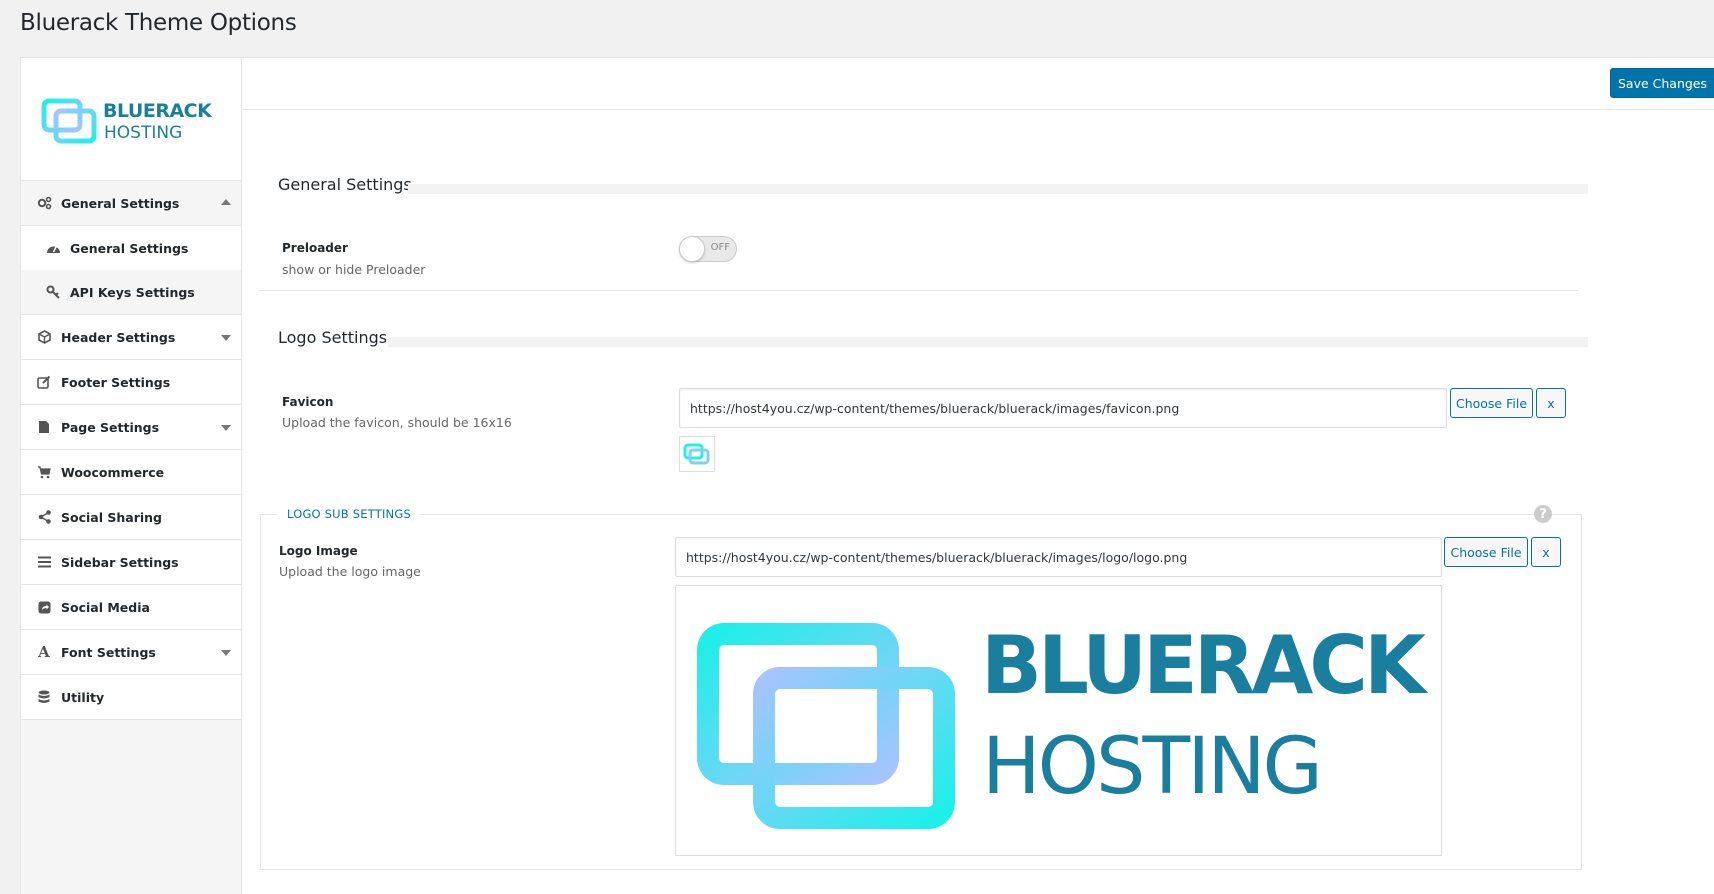 Image resolution: width=1714 pixels, height=894 pixels. What do you see at coordinates (111, 517) in the screenshot?
I see `sidebar-item-label: Social Sharing` at bounding box center [111, 517].